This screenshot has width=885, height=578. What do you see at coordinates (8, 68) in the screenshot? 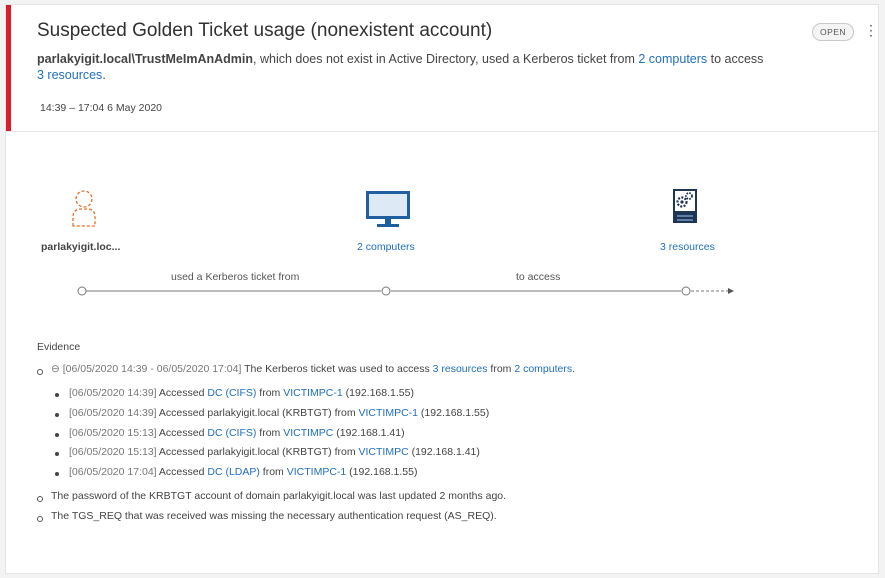
I see `severity-bar` at bounding box center [8, 68].